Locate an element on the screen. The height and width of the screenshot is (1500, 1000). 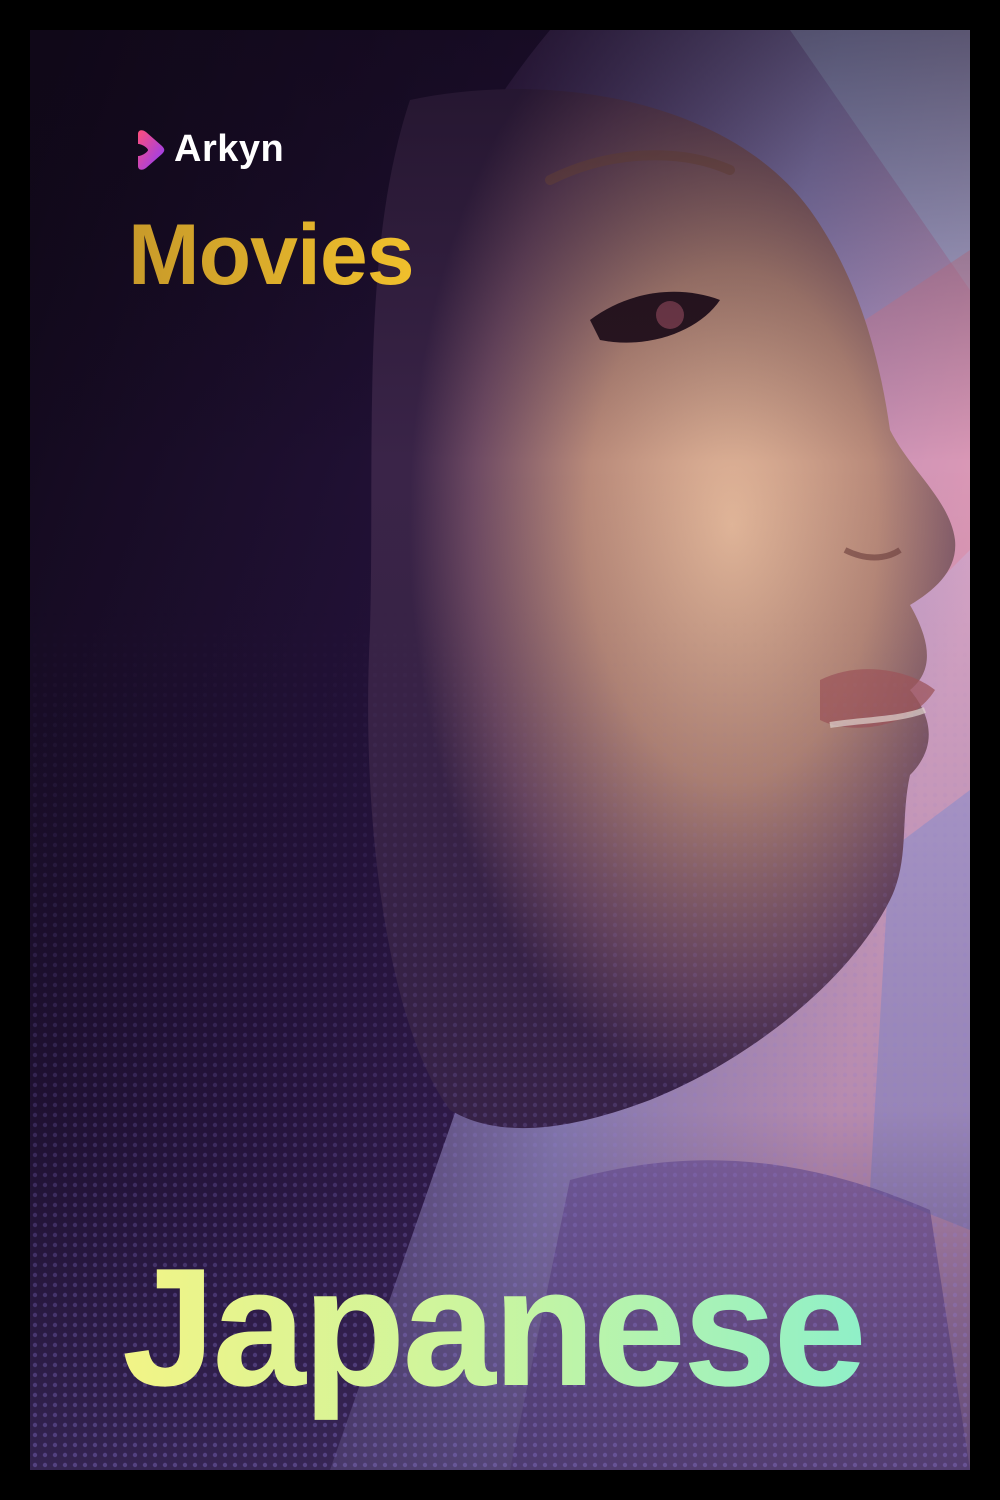
section-title: Movies is located at coordinates (271, 255).